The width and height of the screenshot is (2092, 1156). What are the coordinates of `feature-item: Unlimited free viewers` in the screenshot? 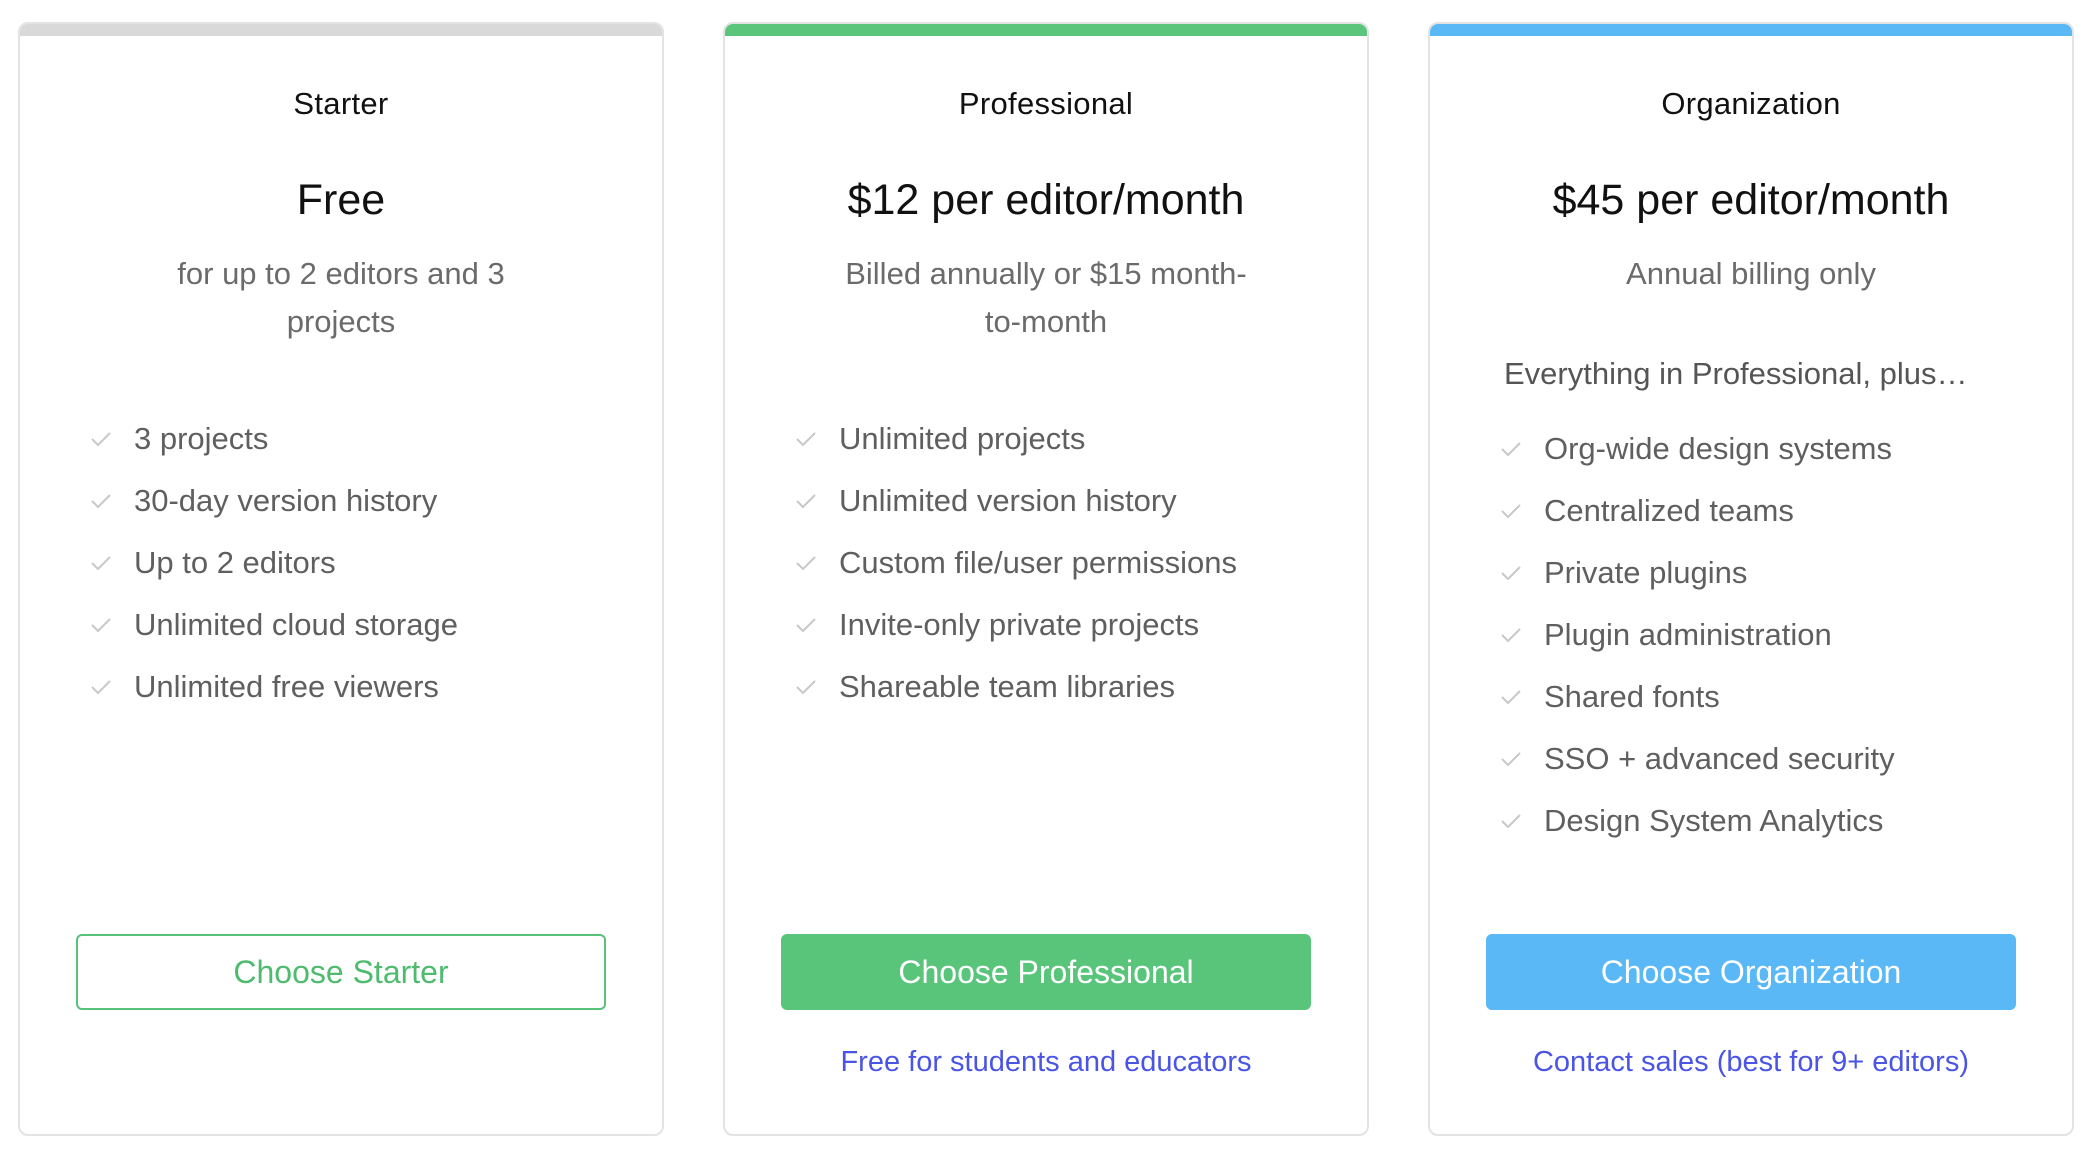 It's located at (274, 687).